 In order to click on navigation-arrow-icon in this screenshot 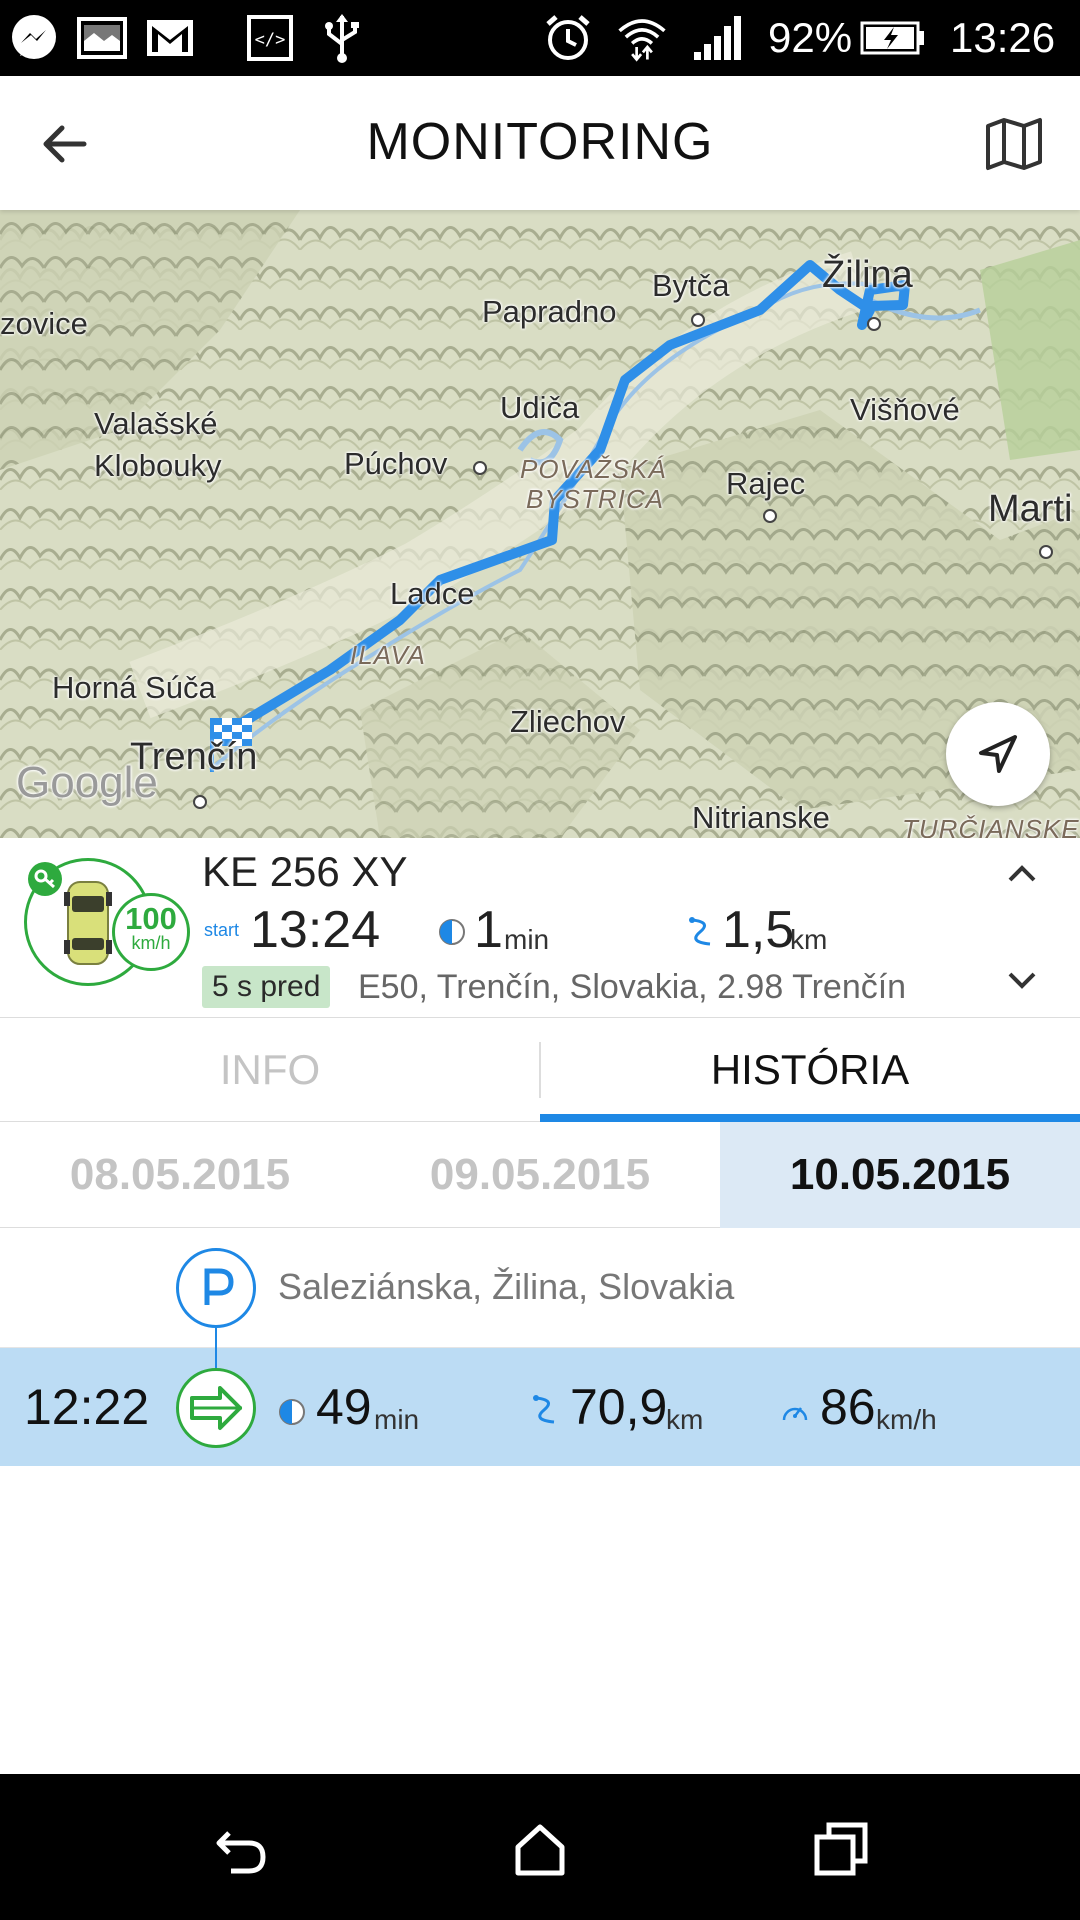, I will do `click(998, 754)`.